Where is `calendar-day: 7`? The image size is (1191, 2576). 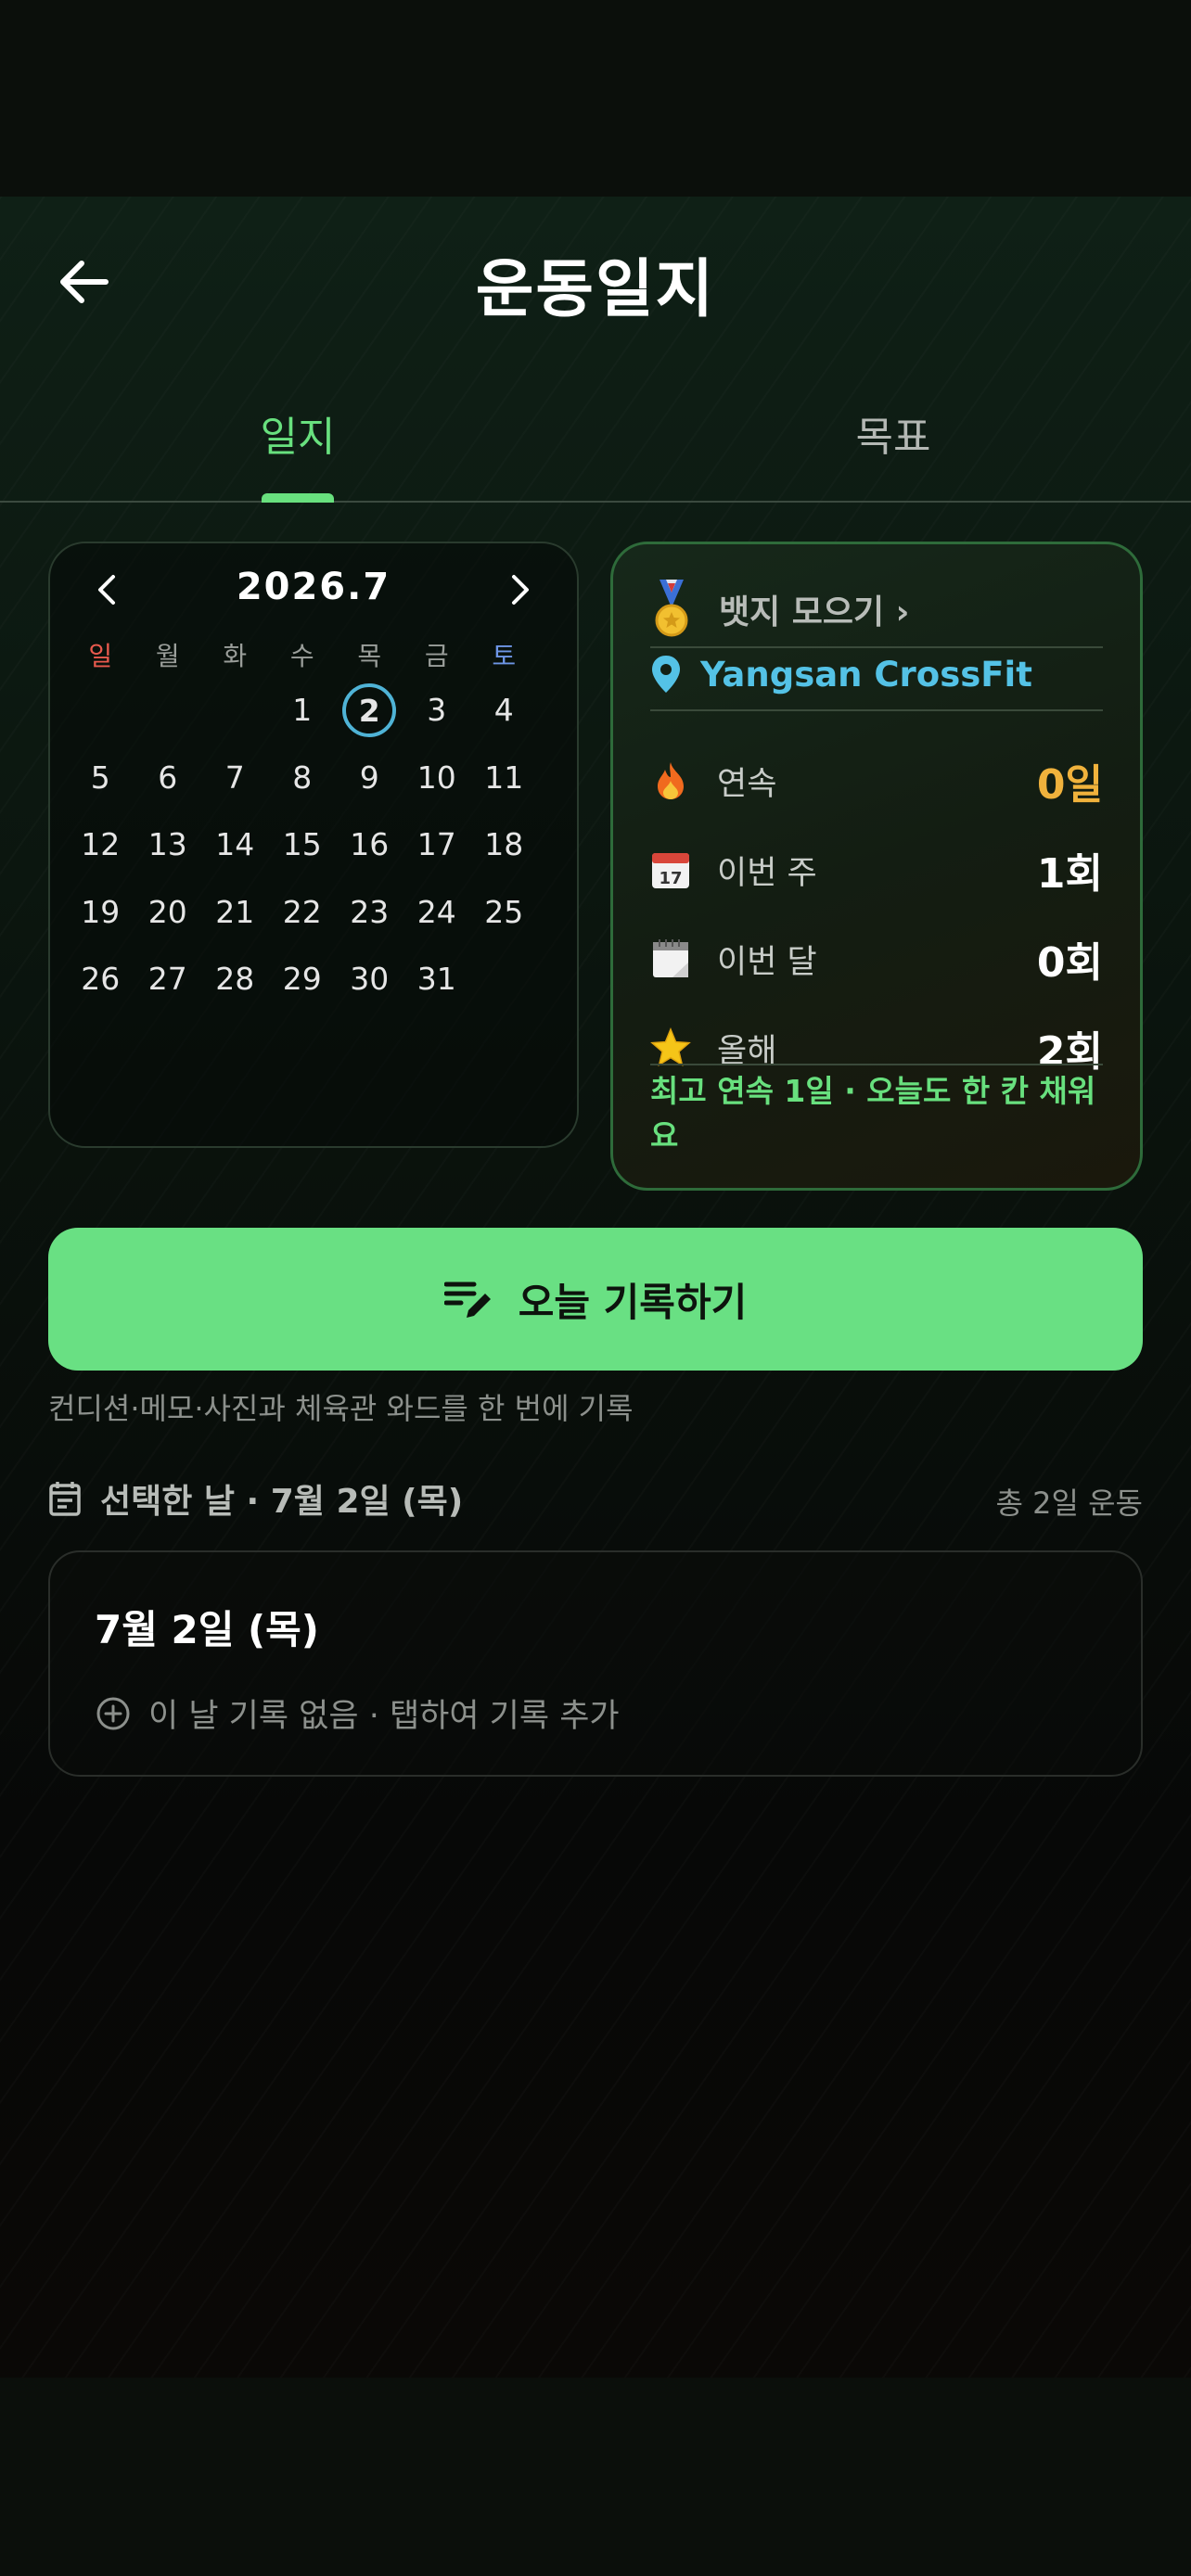
calendar-day: 7 is located at coordinates (235, 779).